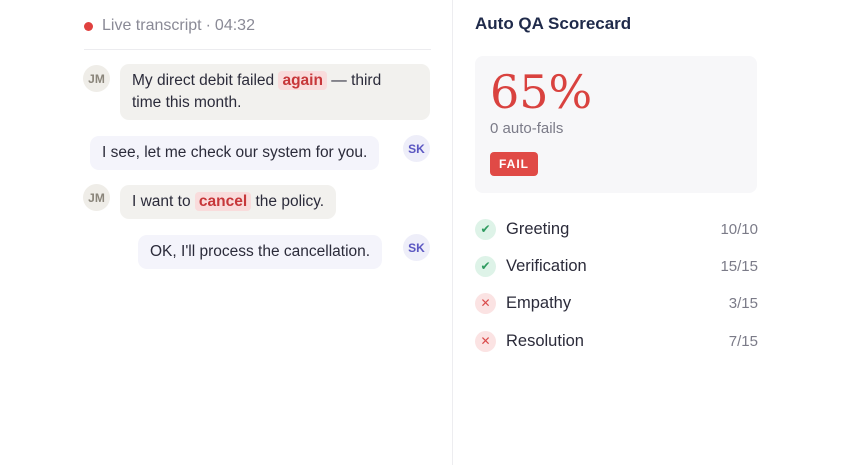 This screenshot has width=845, height=465. I want to click on call-duration: 04:32, so click(234, 25).